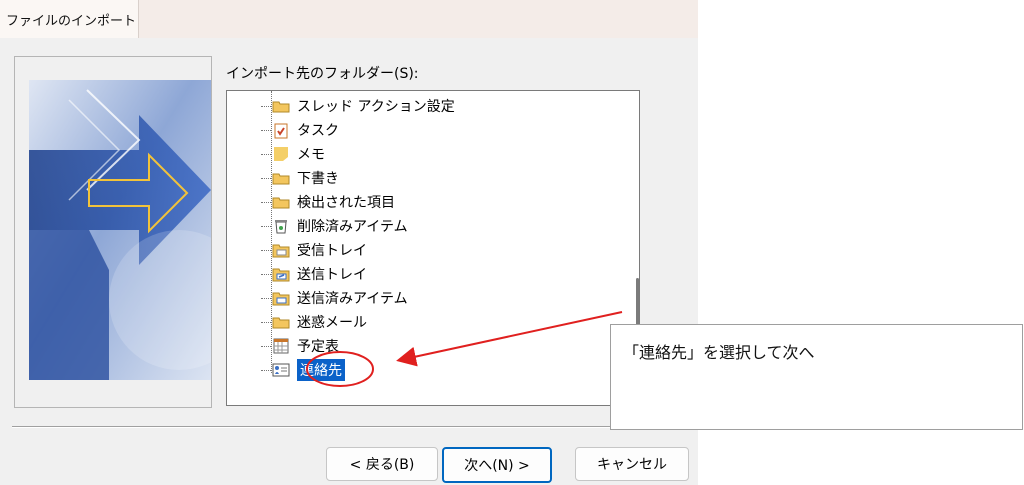 This screenshot has height=485, width=1024. What do you see at coordinates (632, 464) in the screenshot?
I see `cancel-button: キャンセル` at bounding box center [632, 464].